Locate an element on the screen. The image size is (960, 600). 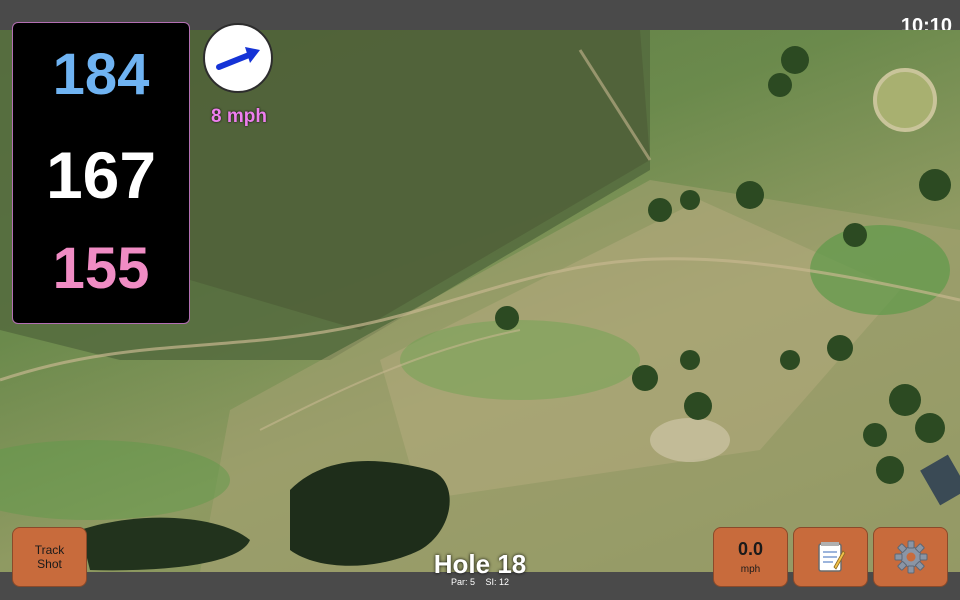
distance-center: 167 is located at coordinates (101, 175).